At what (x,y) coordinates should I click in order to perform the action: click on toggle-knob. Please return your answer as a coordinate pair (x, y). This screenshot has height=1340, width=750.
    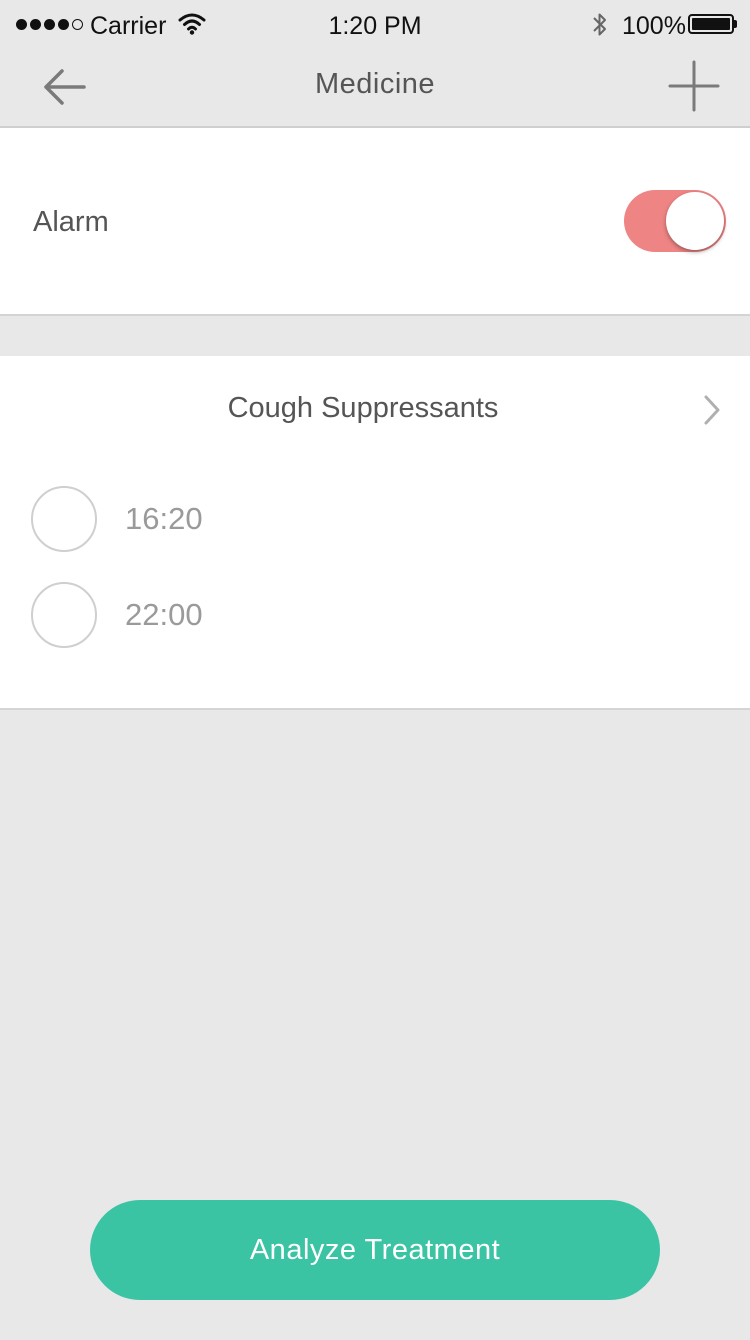
    Looking at the image, I should click on (695, 221).